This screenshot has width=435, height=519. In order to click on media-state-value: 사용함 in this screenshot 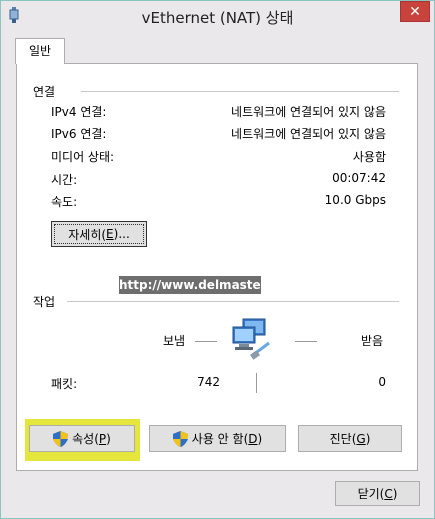, I will do `click(369, 157)`.